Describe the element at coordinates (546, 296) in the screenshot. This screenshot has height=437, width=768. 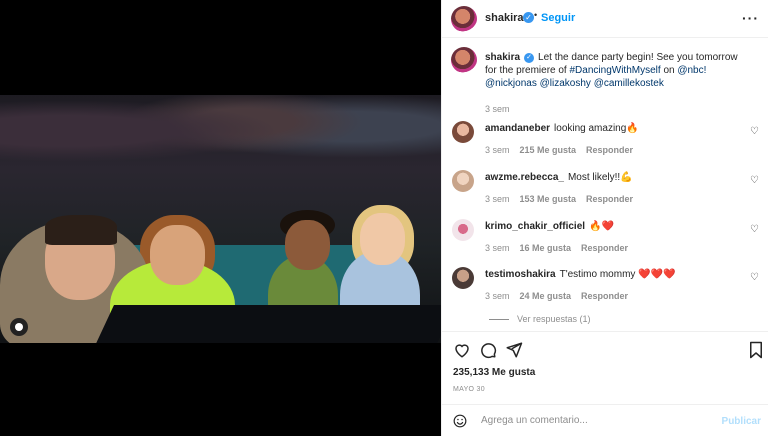
I see `comment-likes: 24 Me gusta` at that location.